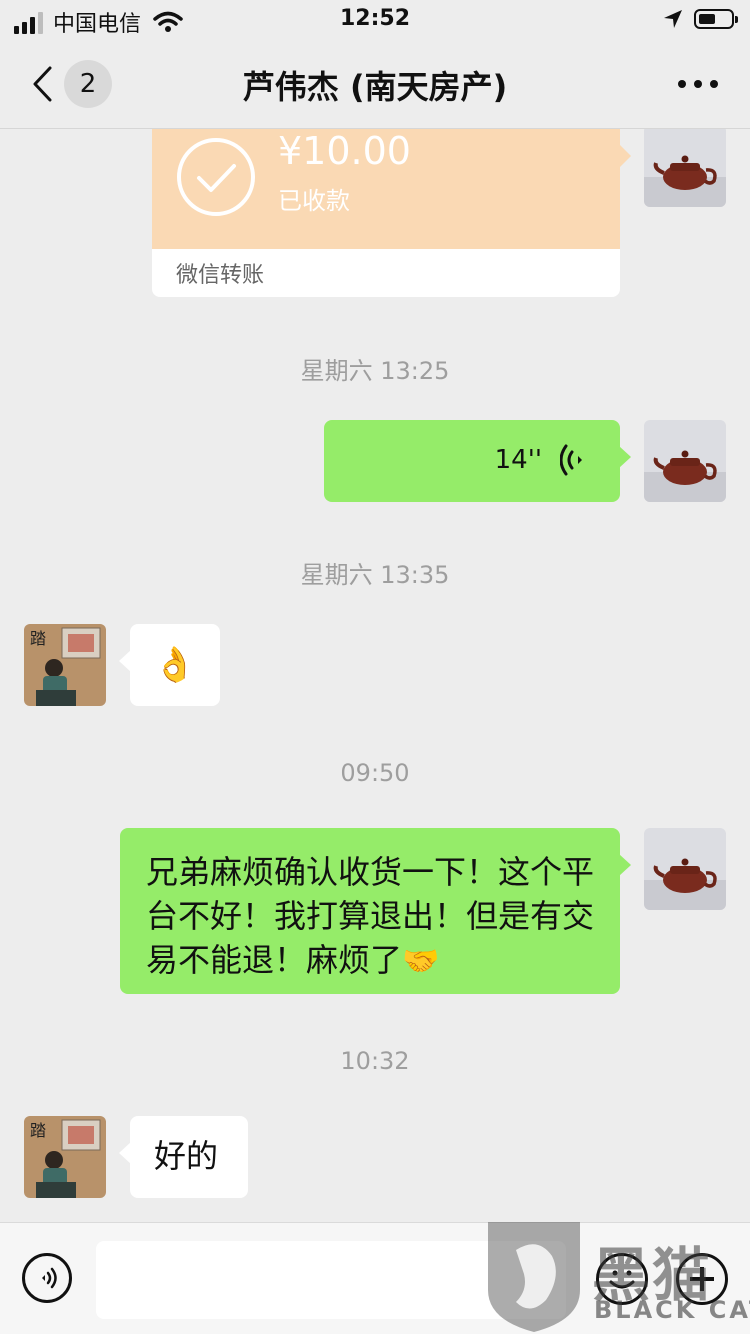 The width and height of the screenshot is (750, 1334). I want to click on battery-icon, so click(716, 19).